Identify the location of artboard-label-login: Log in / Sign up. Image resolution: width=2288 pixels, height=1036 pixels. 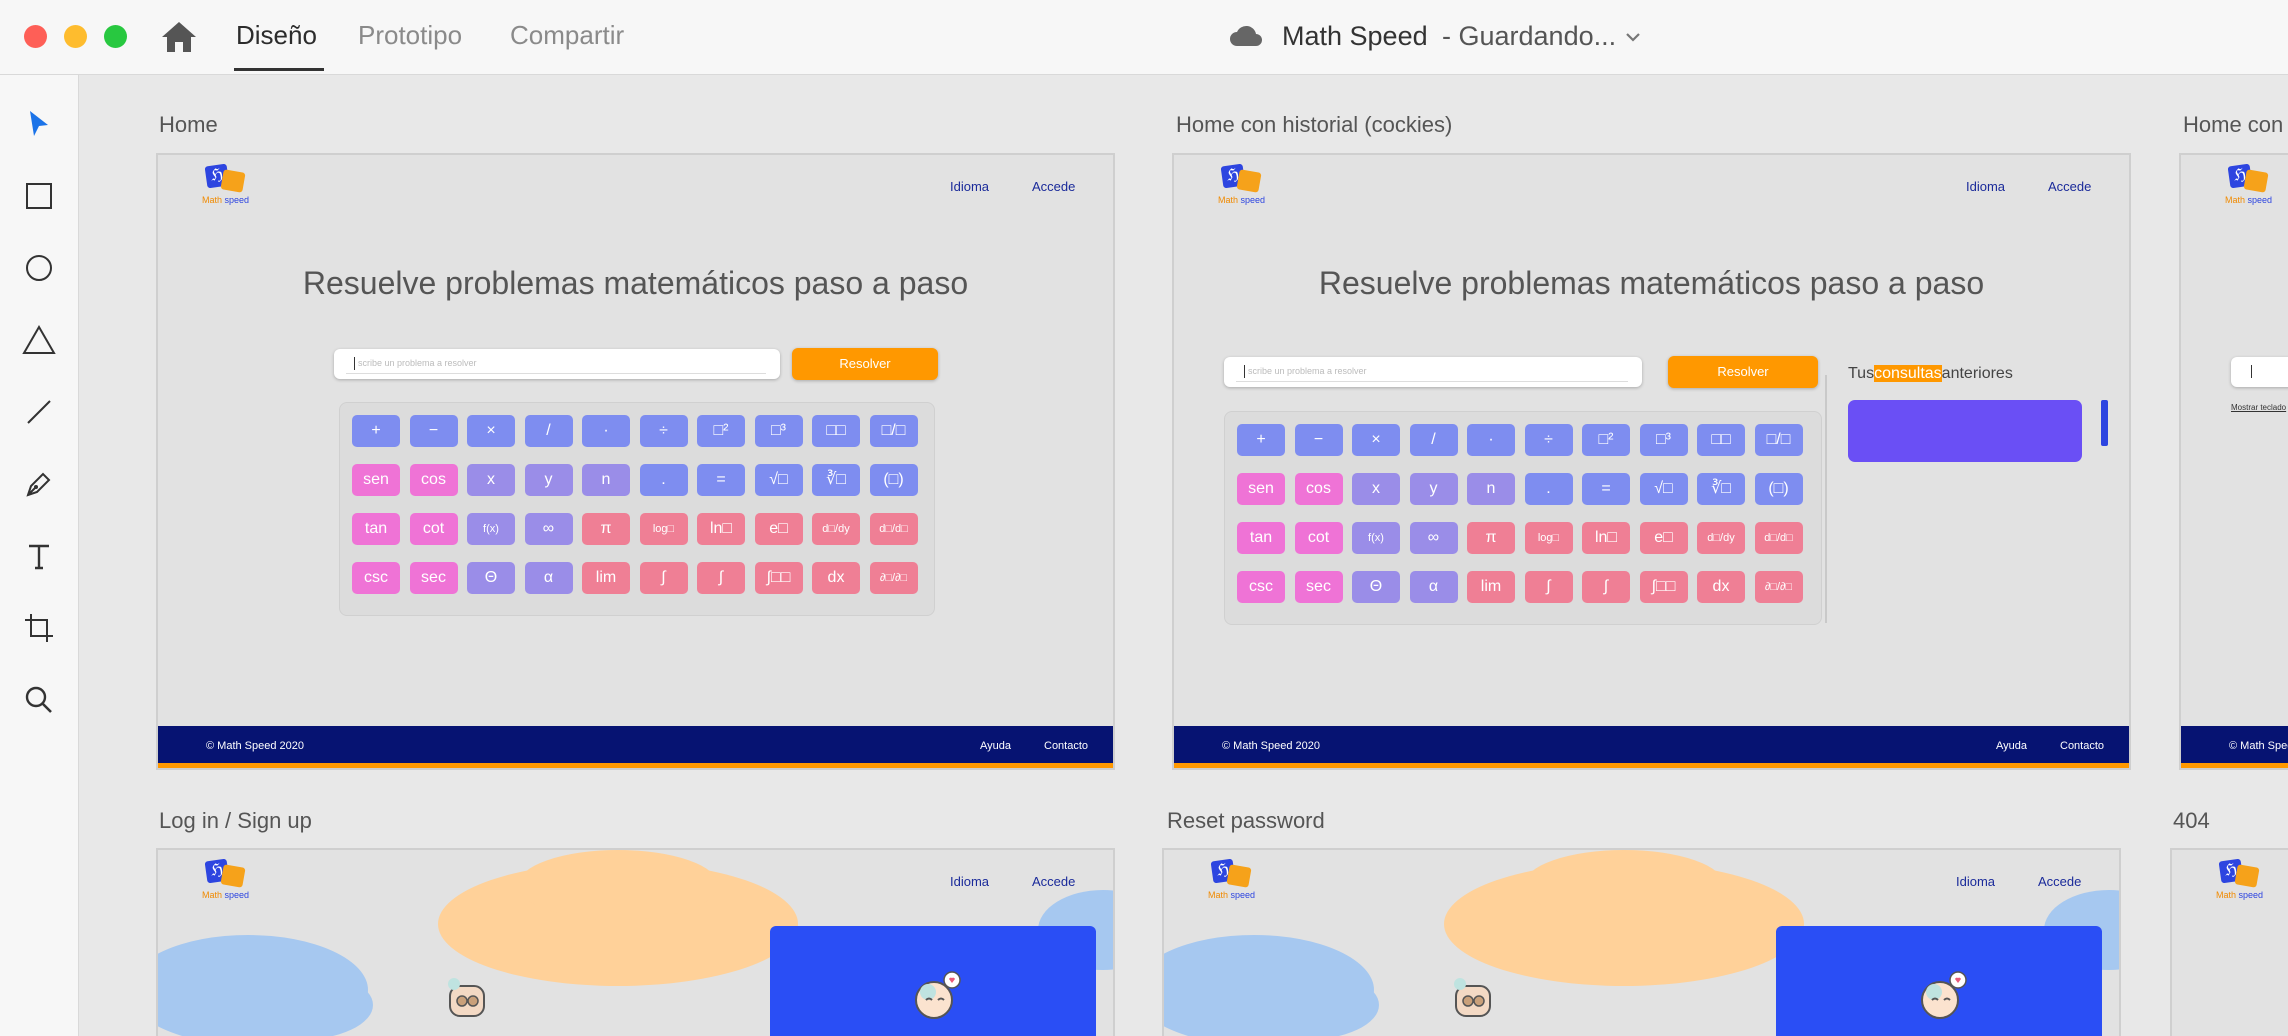
(235, 821).